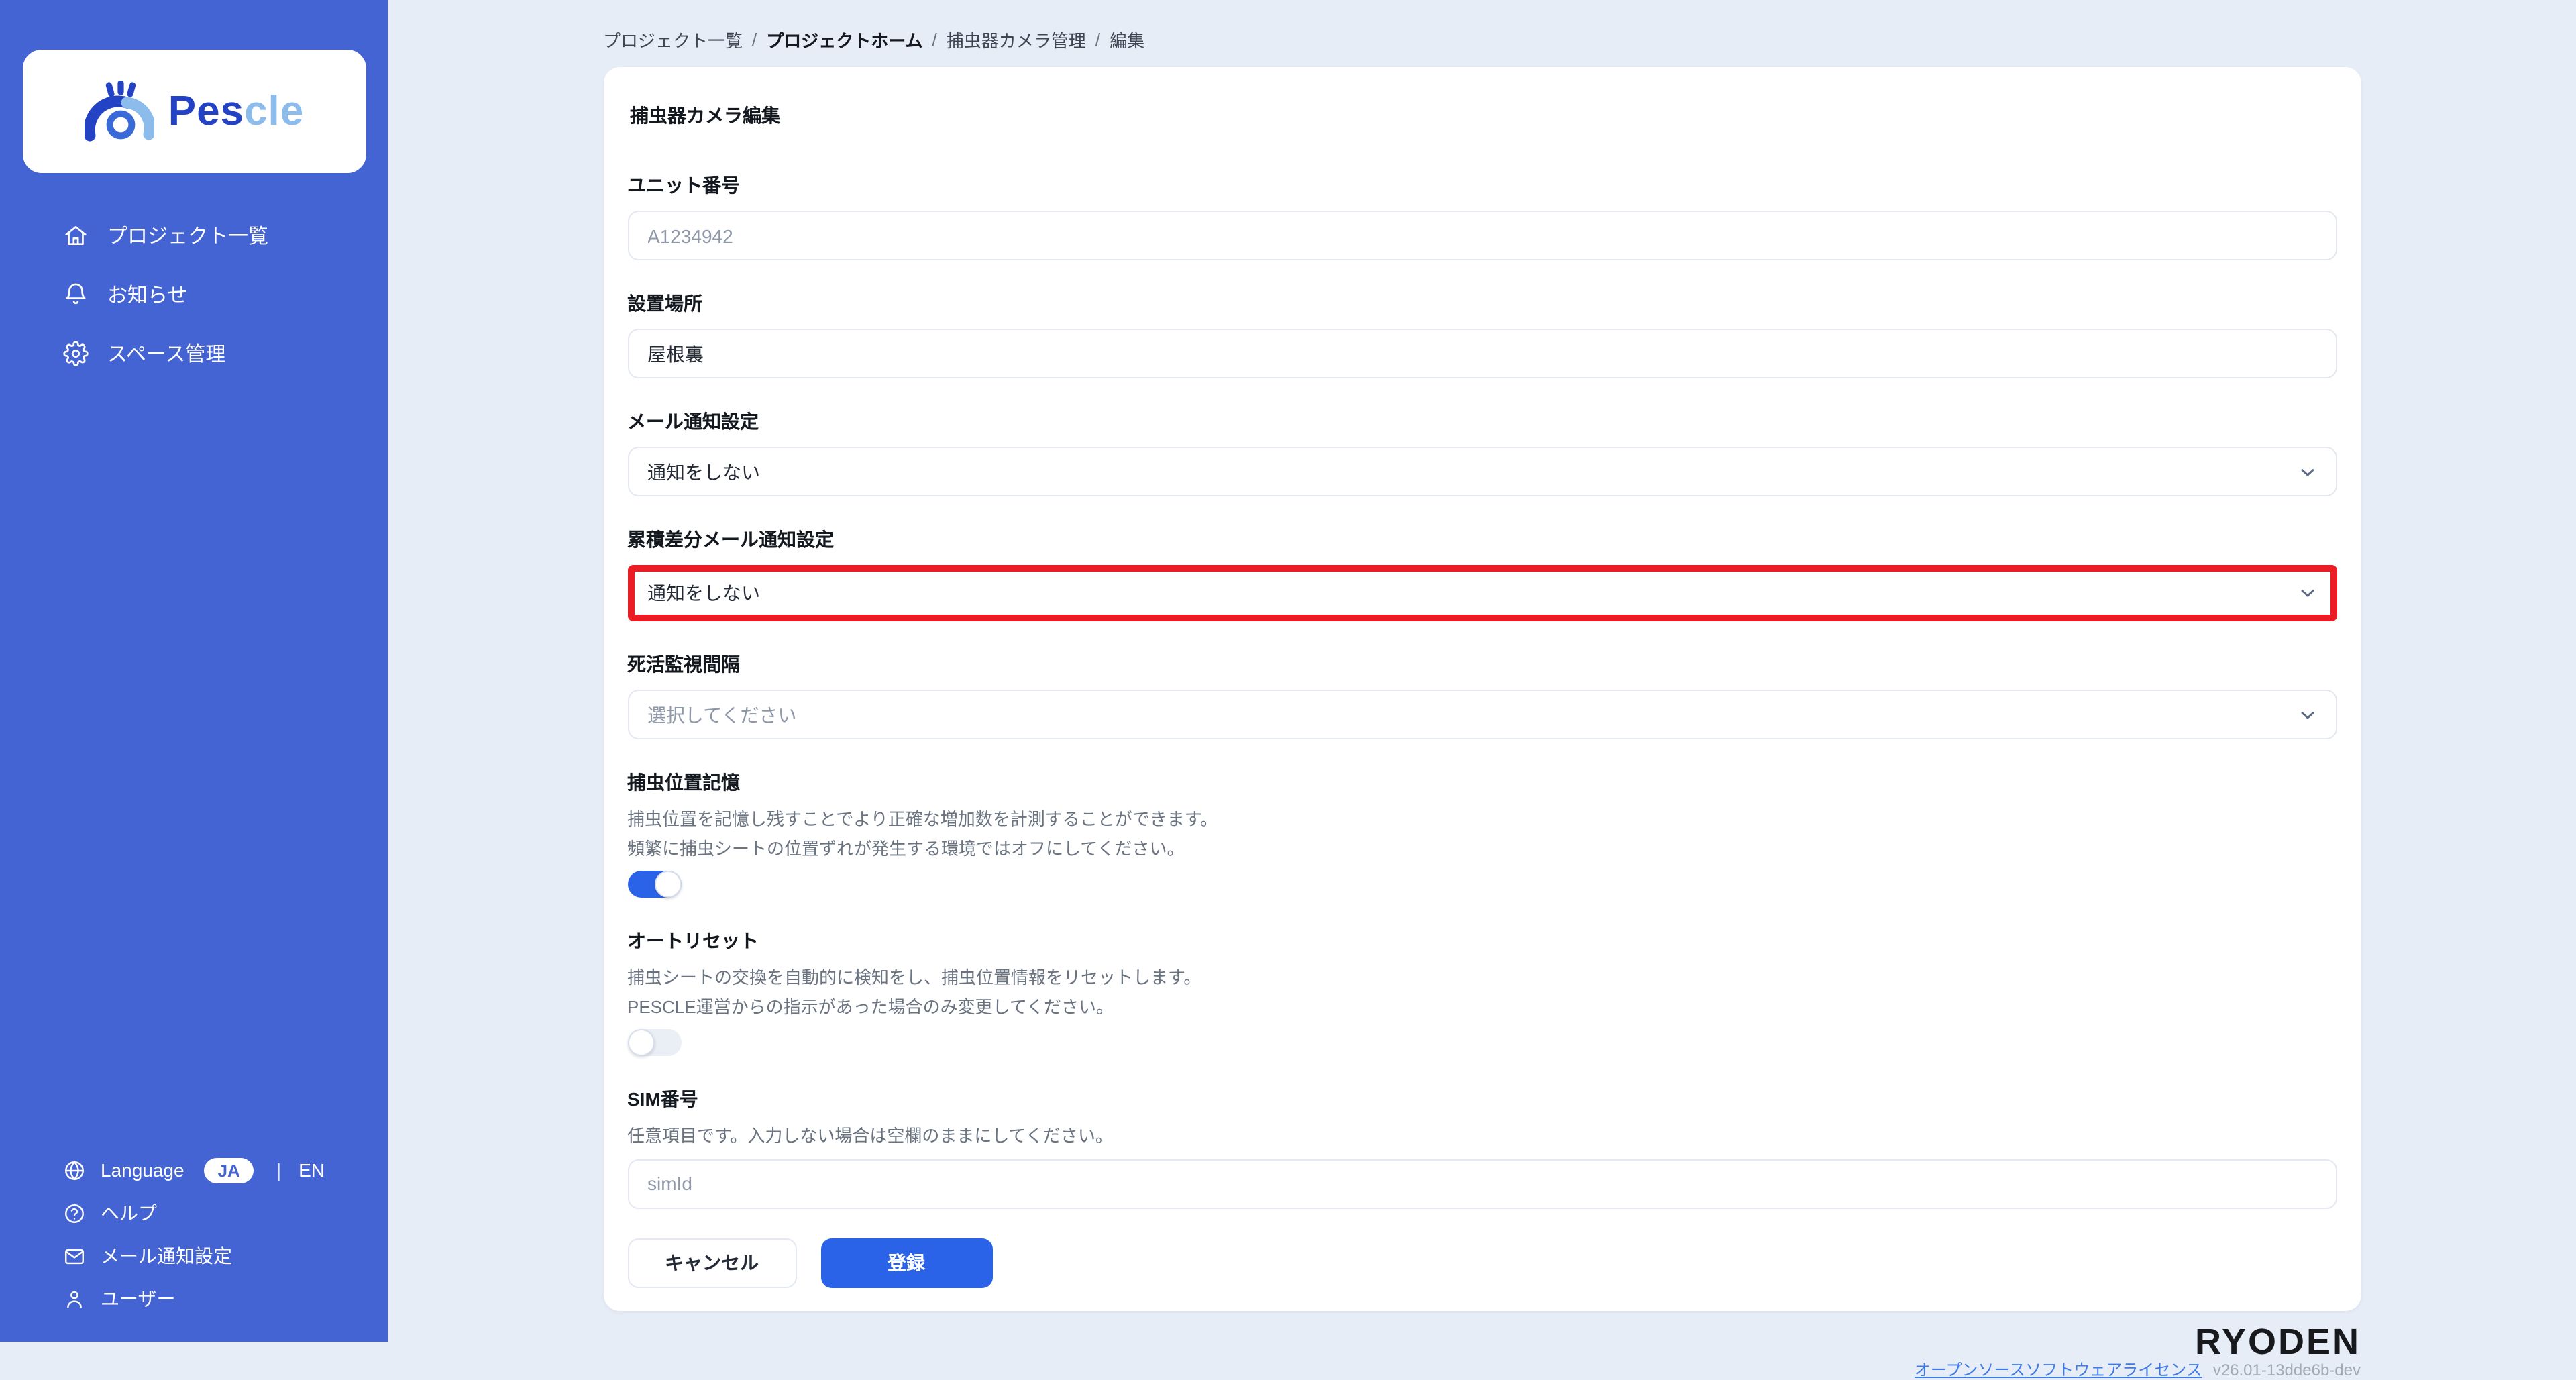 This screenshot has height=1380, width=2576. I want to click on unit-number-input, so click(1482, 236).